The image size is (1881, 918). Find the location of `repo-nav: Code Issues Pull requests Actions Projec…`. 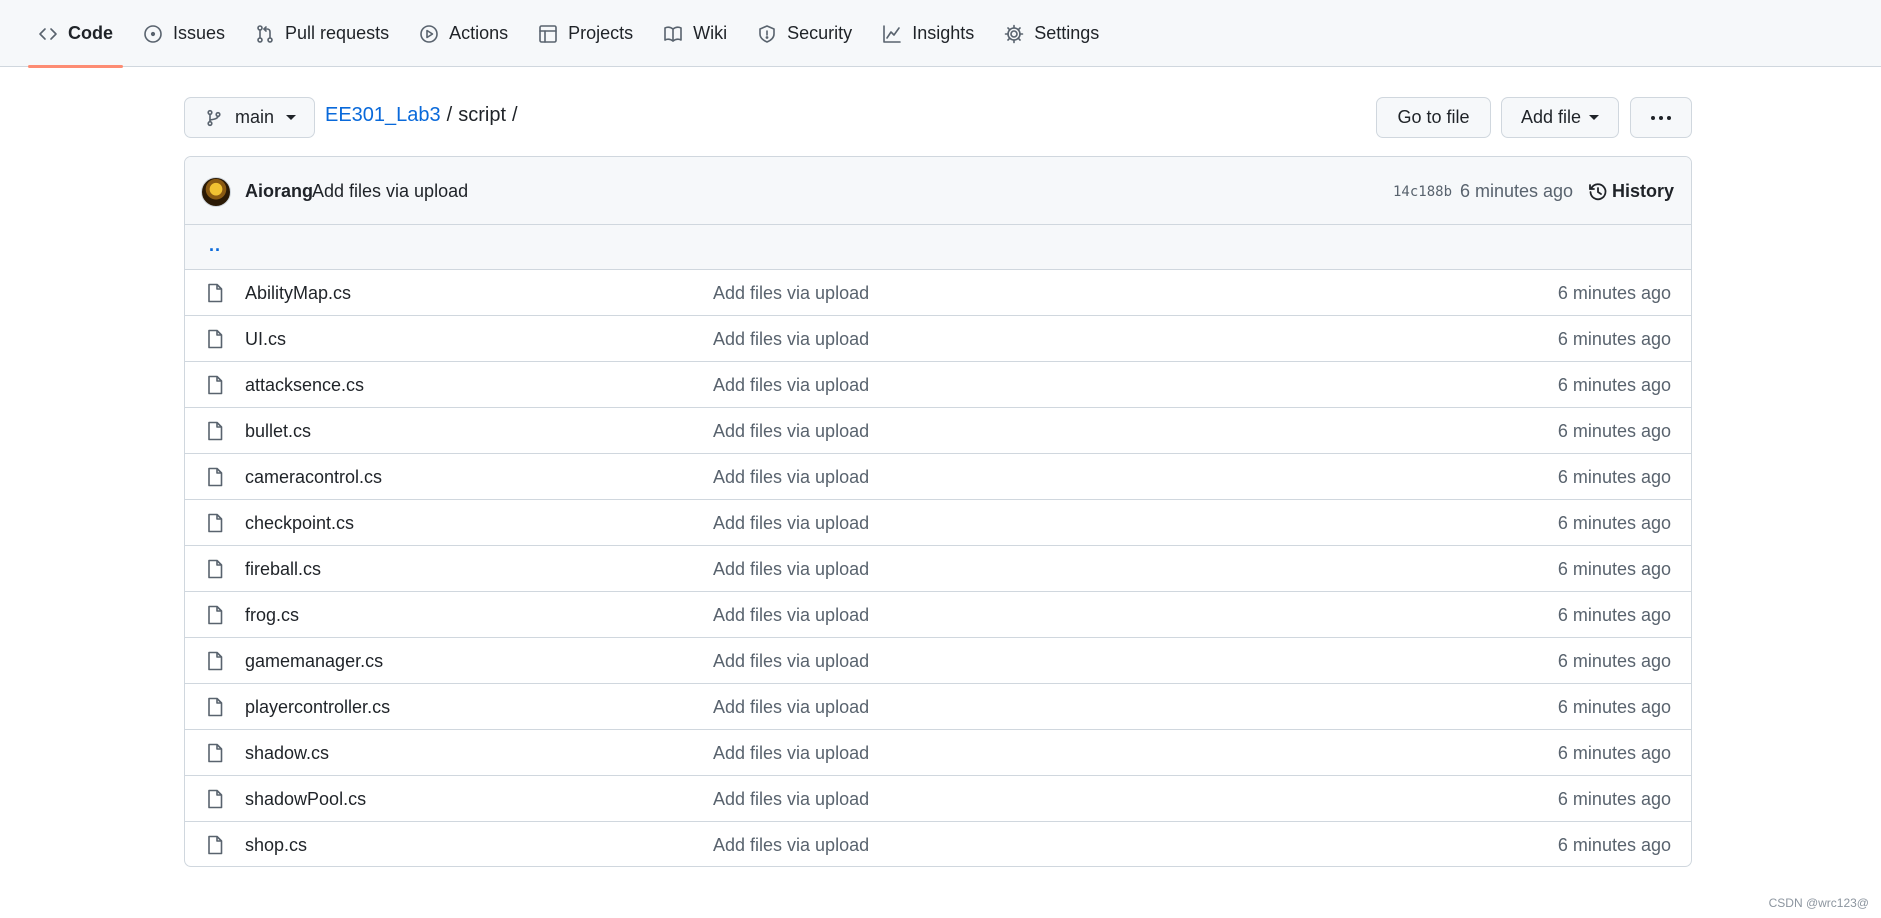

repo-nav: Code Issues Pull requests Actions Projec… is located at coordinates (940, 34).